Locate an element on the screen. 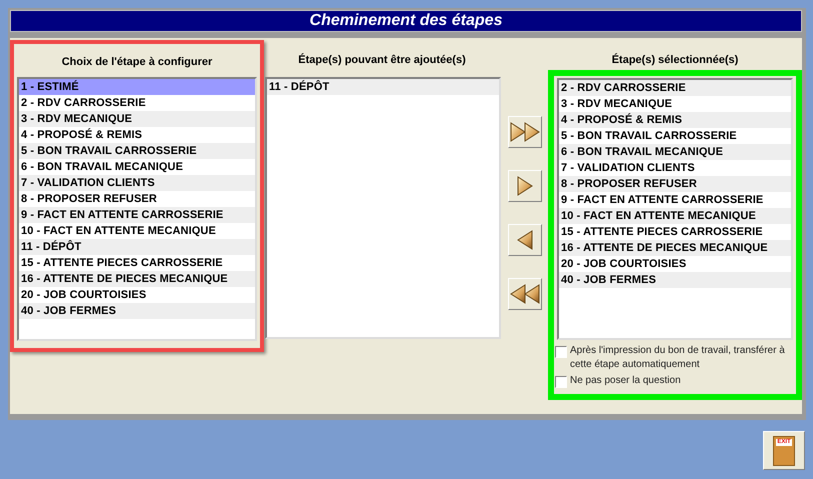  list-item: 10 - FACT EN ATTENTE MECANIQUE is located at coordinates (675, 216).